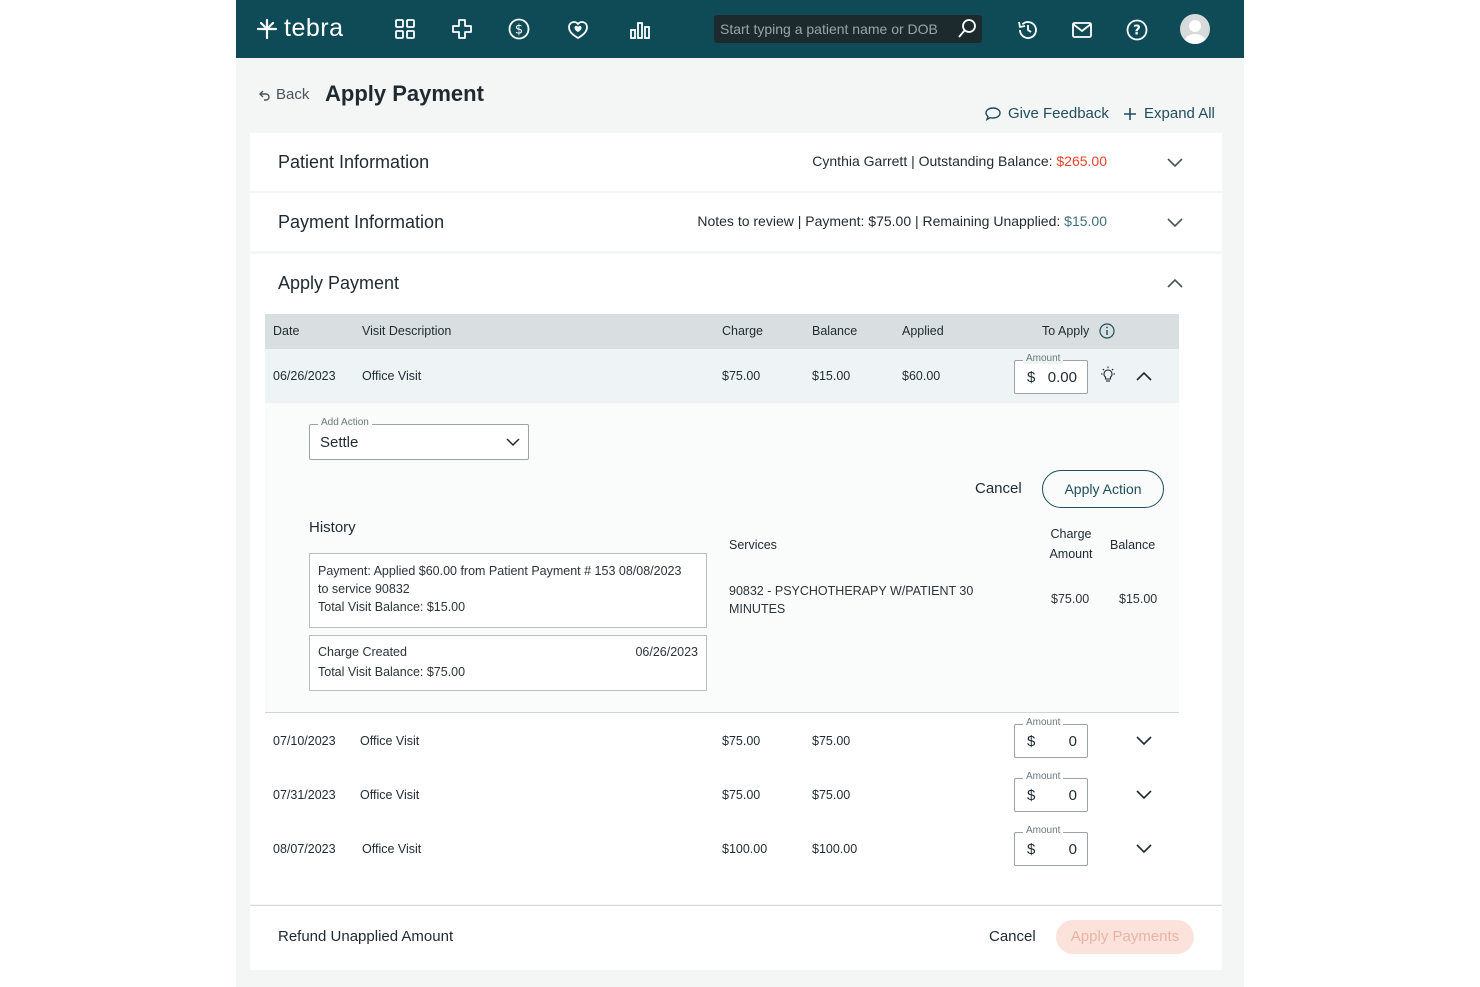 The width and height of the screenshot is (1480, 987). I want to click on tebra-logo-icon, so click(267, 28).